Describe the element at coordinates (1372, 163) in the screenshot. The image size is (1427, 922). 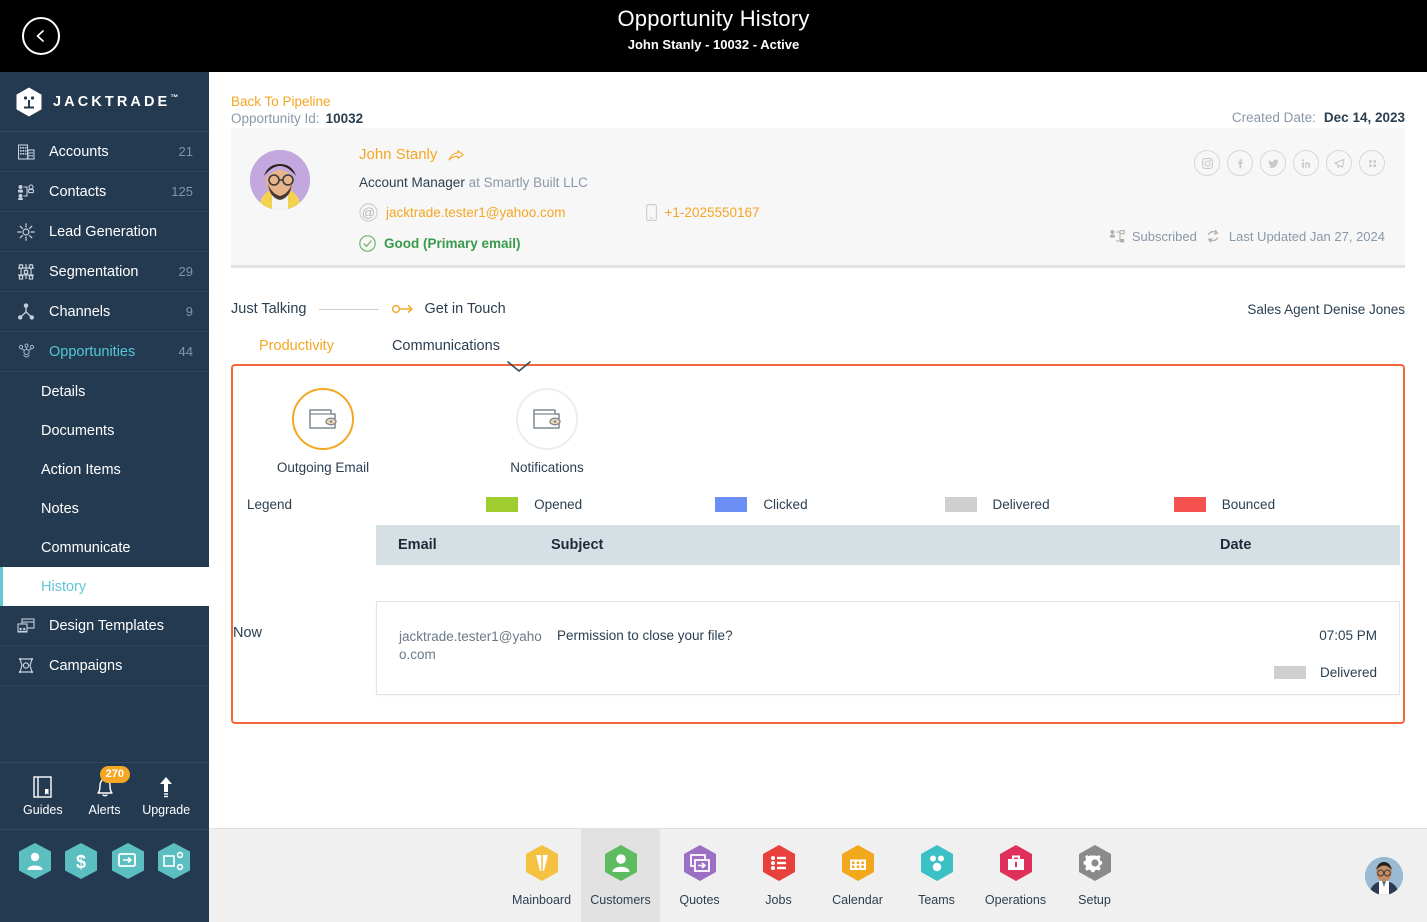
I see `more-grid-icon` at that location.